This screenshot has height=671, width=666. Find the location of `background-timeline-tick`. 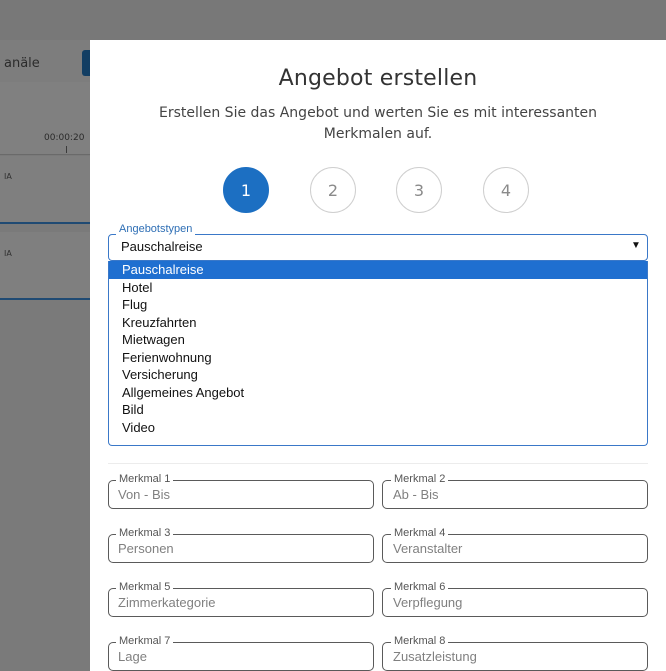

background-timeline-tick is located at coordinates (66, 149).